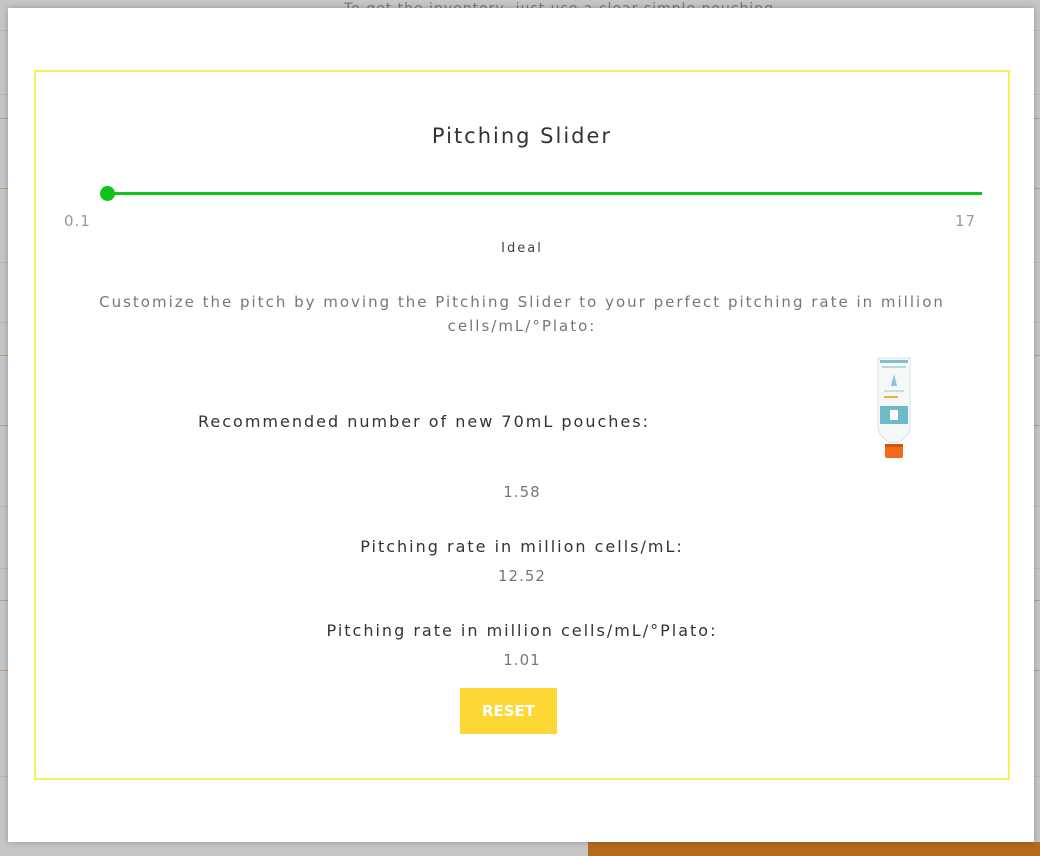 The image size is (1040, 856). What do you see at coordinates (522, 492) in the screenshot?
I see `pouches-value: 1.58` at bounding box center [522, 492].